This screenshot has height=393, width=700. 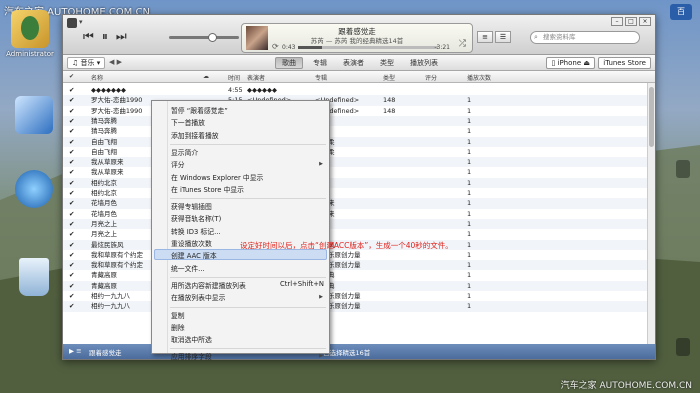 I want to click on menu-item-19: 复制, so click(x=178, y=315).